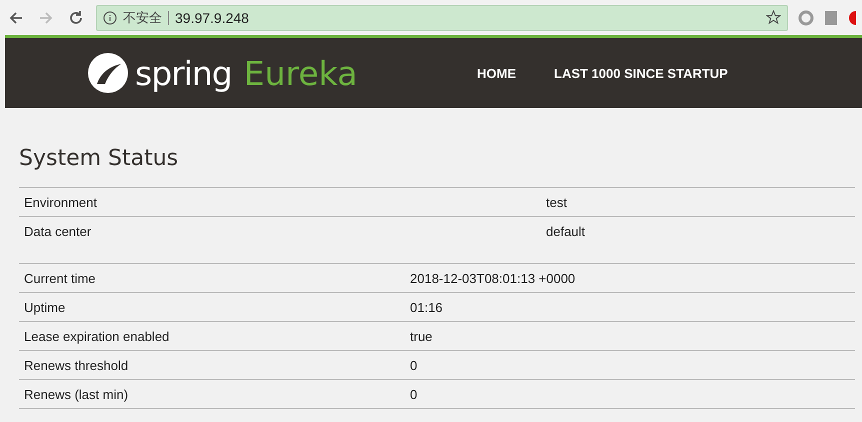 Image resolution: width=862 pixels, height=422 pixels. I want to click on table-cell: Lease expiration enabled, so click(212, 336).